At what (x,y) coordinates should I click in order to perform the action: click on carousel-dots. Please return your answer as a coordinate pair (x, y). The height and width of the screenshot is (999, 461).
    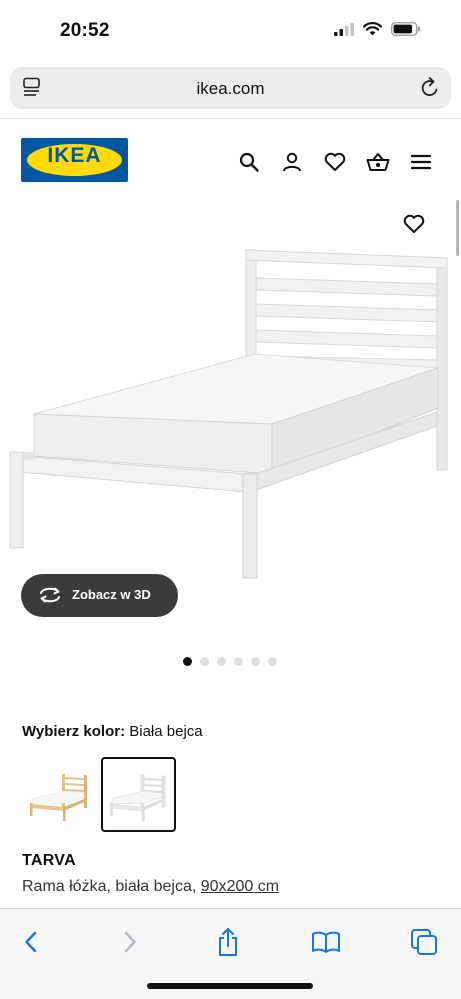
    Looking at the image, I should click on (230, 661).